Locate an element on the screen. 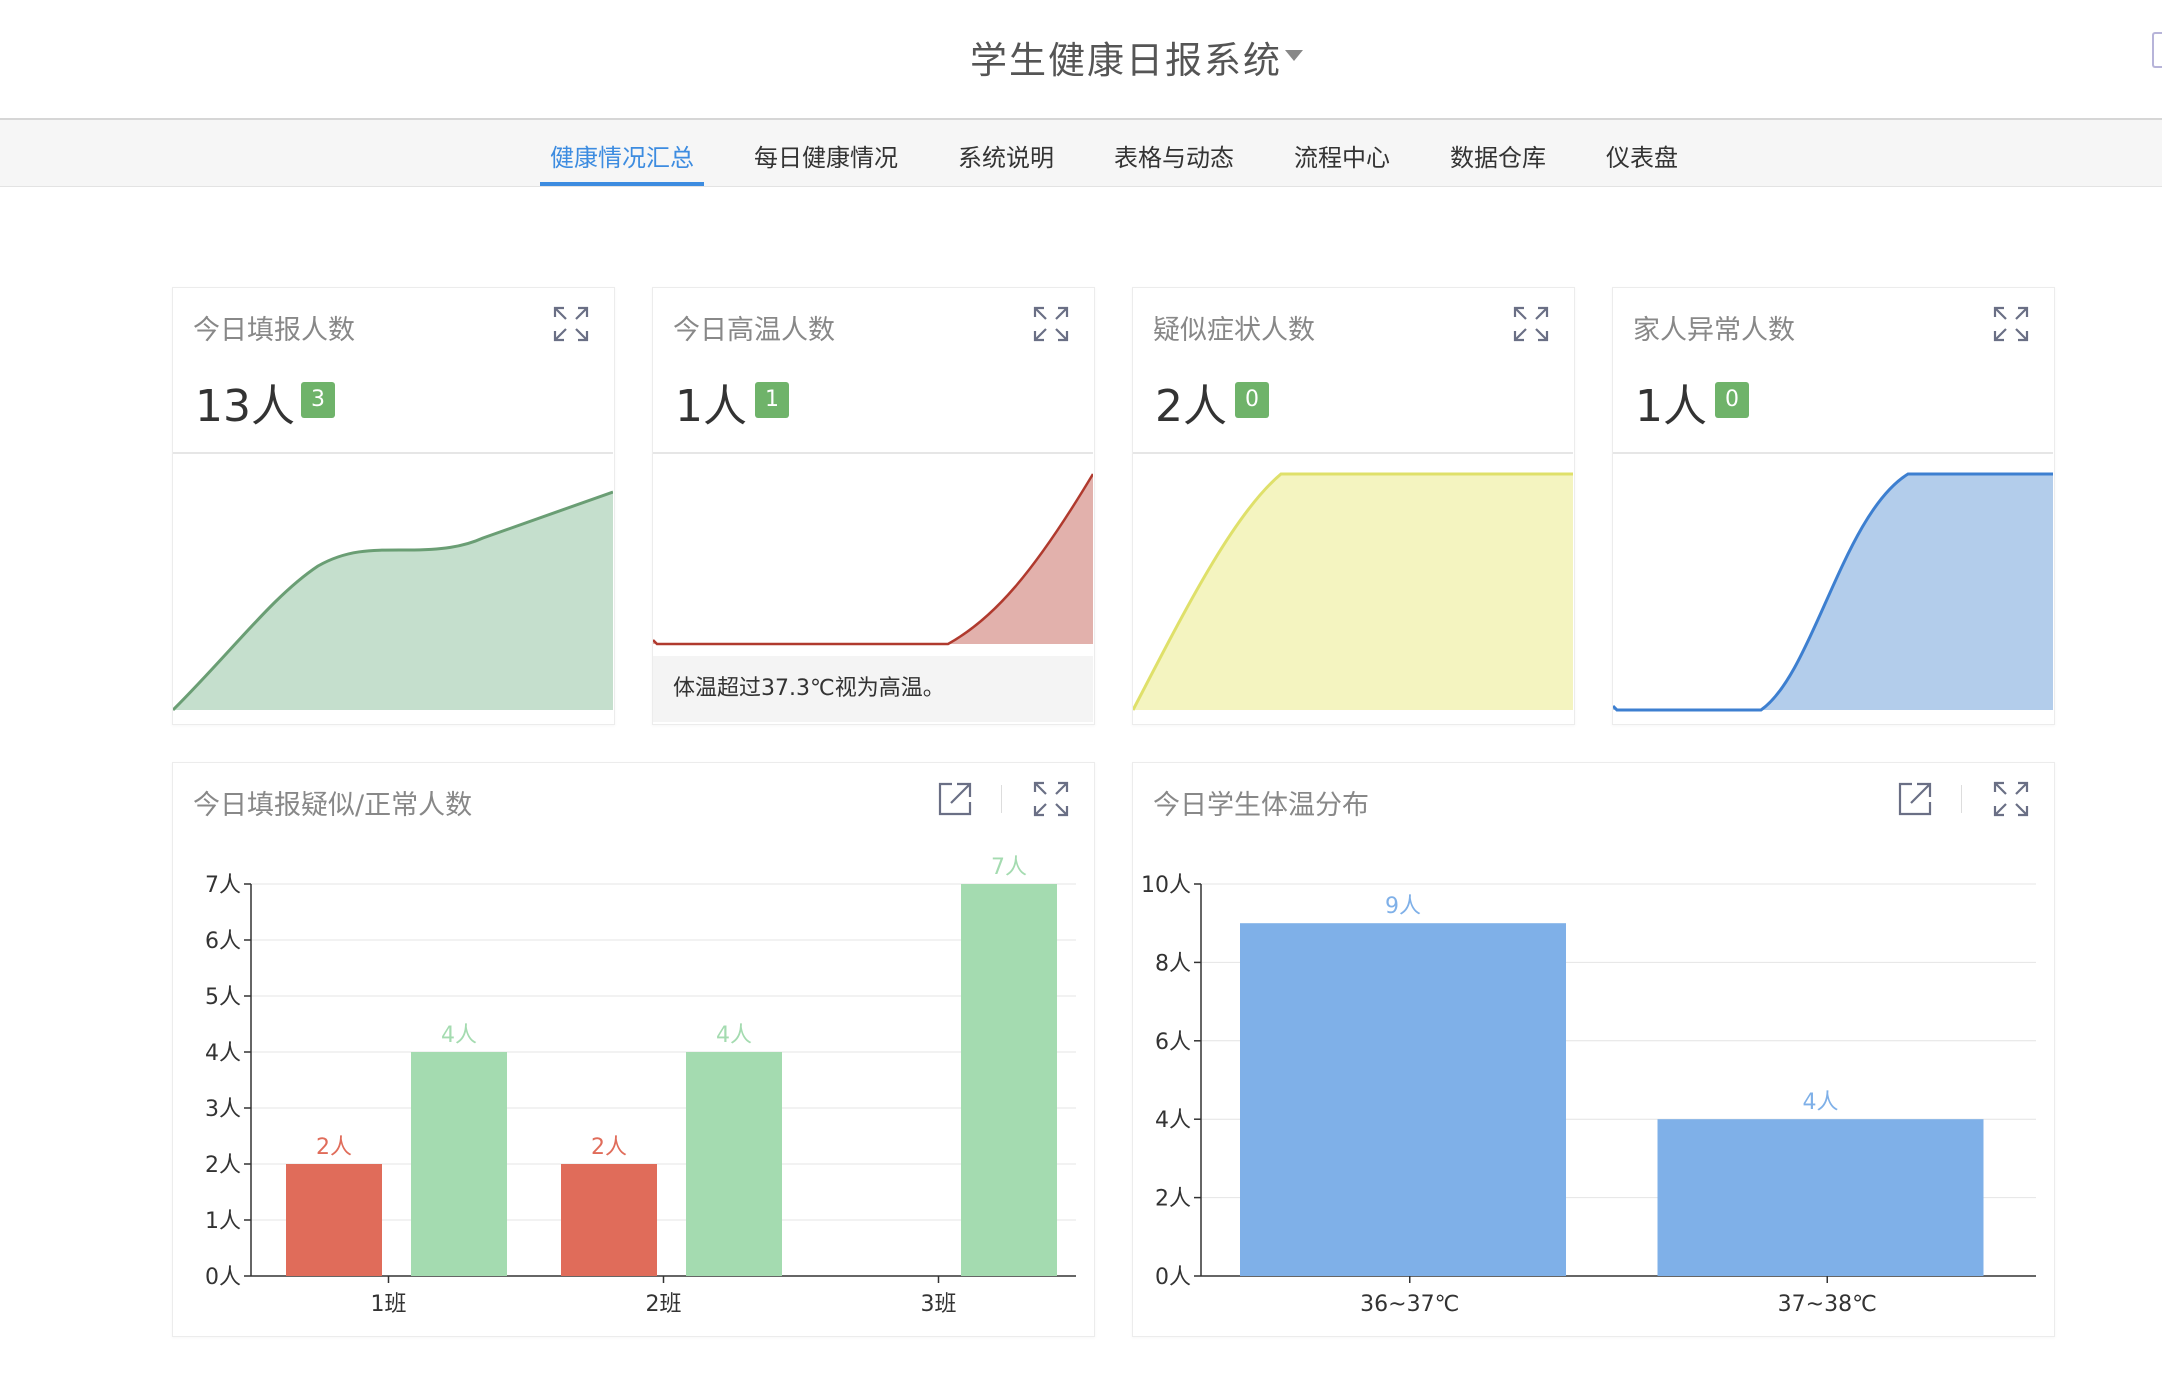 The width and height of the screenshot is (2162, 1374). x-tick-label: 1班 is located at coordinates (389, 1304).